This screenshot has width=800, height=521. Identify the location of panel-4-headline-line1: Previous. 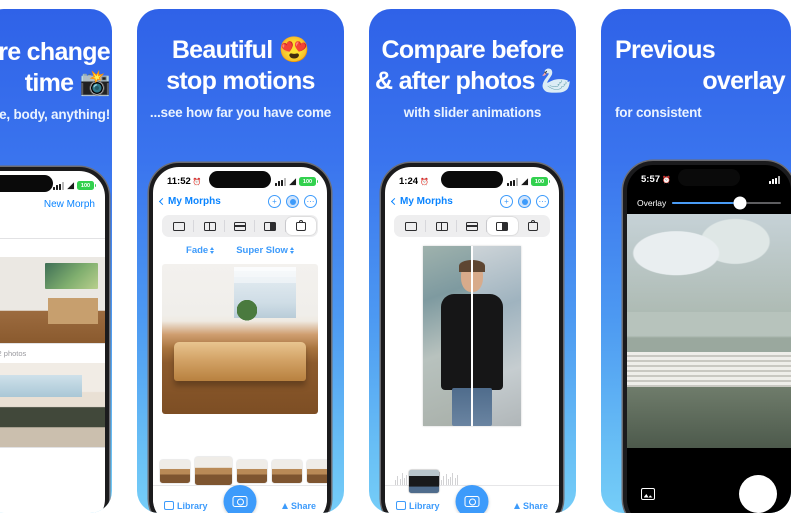
(665, 50).